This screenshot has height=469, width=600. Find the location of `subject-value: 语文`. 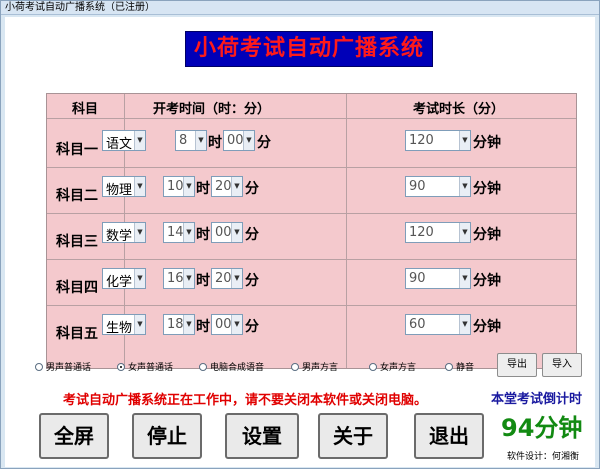

subject-value: 语文 is located at coordinates (119, 144).